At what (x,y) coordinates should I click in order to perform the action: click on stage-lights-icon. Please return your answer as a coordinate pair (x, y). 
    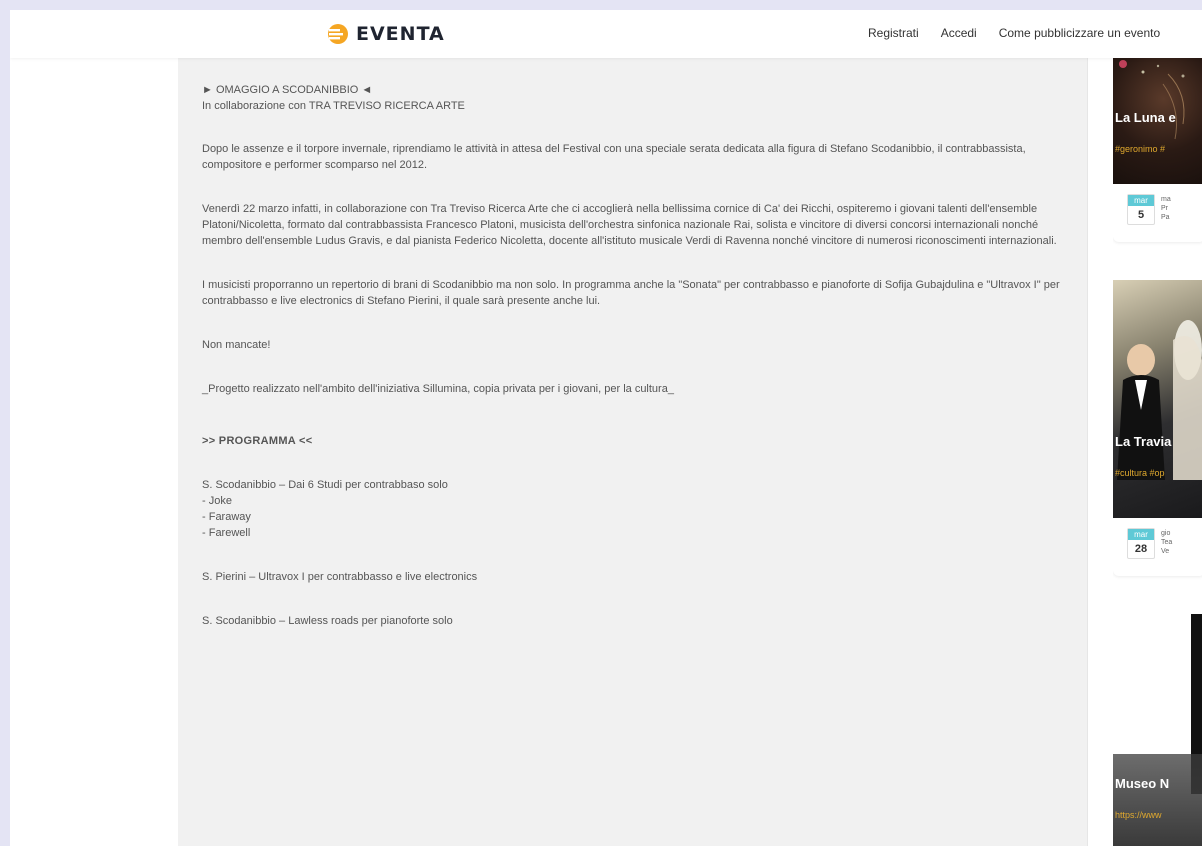
    Looking at the image, I should click on (1152, 100).